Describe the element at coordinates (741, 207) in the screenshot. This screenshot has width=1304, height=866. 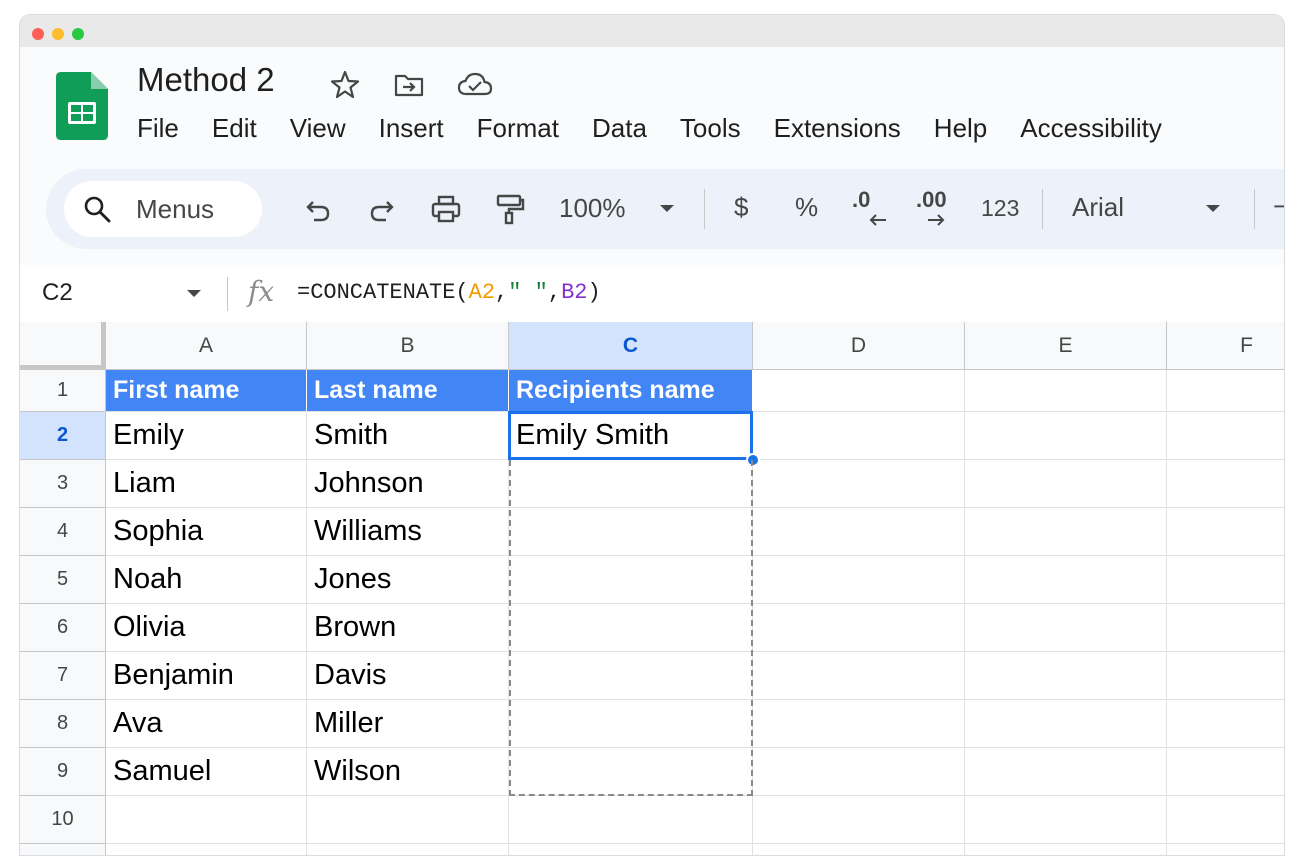
I see `currency-format-button: $` at that location.